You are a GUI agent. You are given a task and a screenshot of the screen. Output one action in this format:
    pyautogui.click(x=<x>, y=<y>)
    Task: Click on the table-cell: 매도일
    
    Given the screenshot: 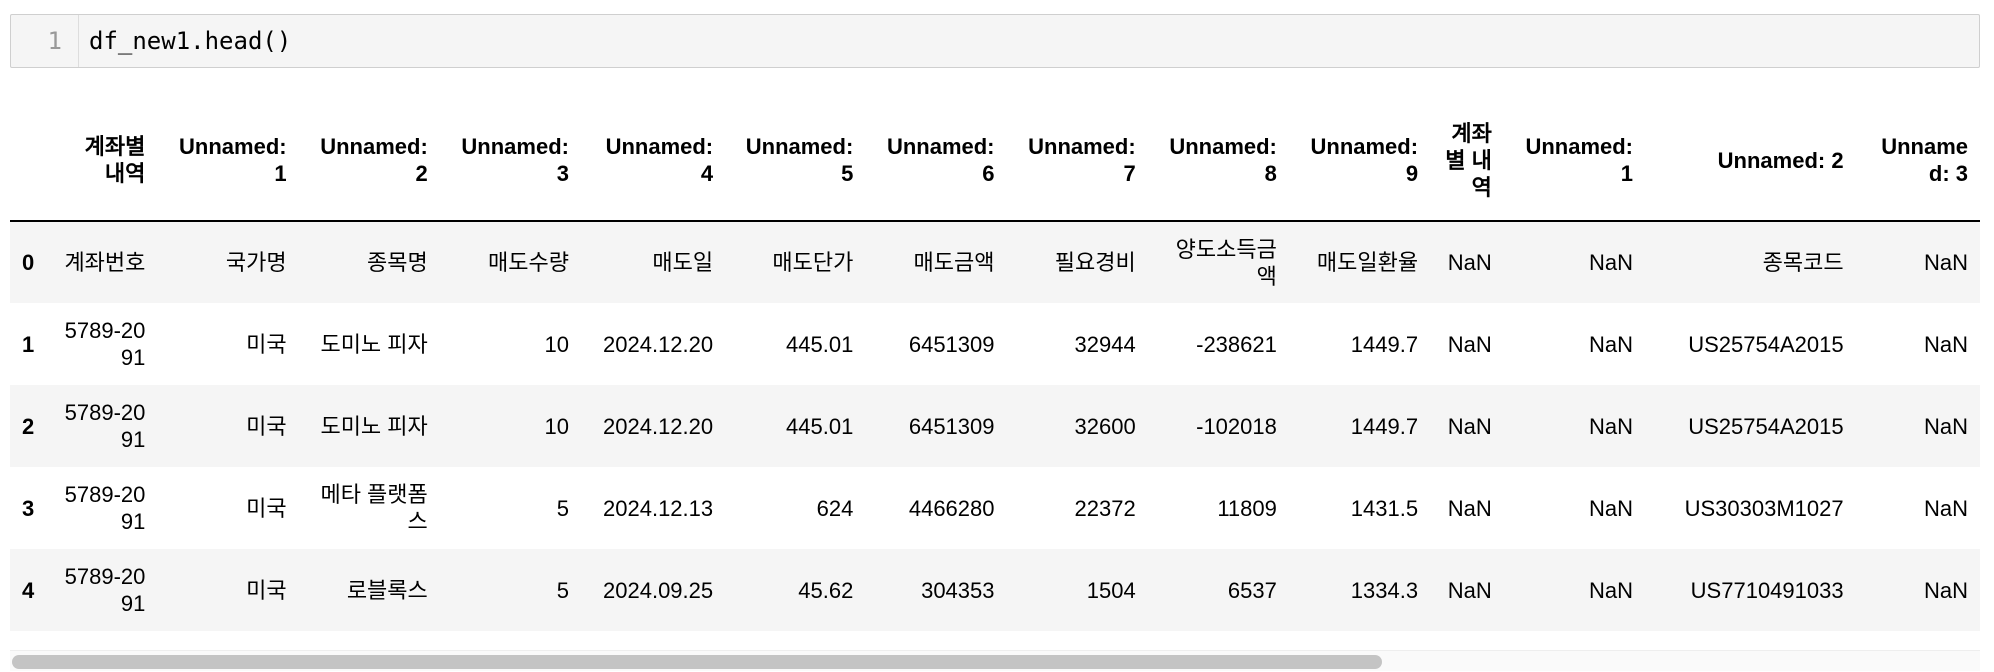 What is the action you would take?
    pyautogui.click(x=683, y=262)
    